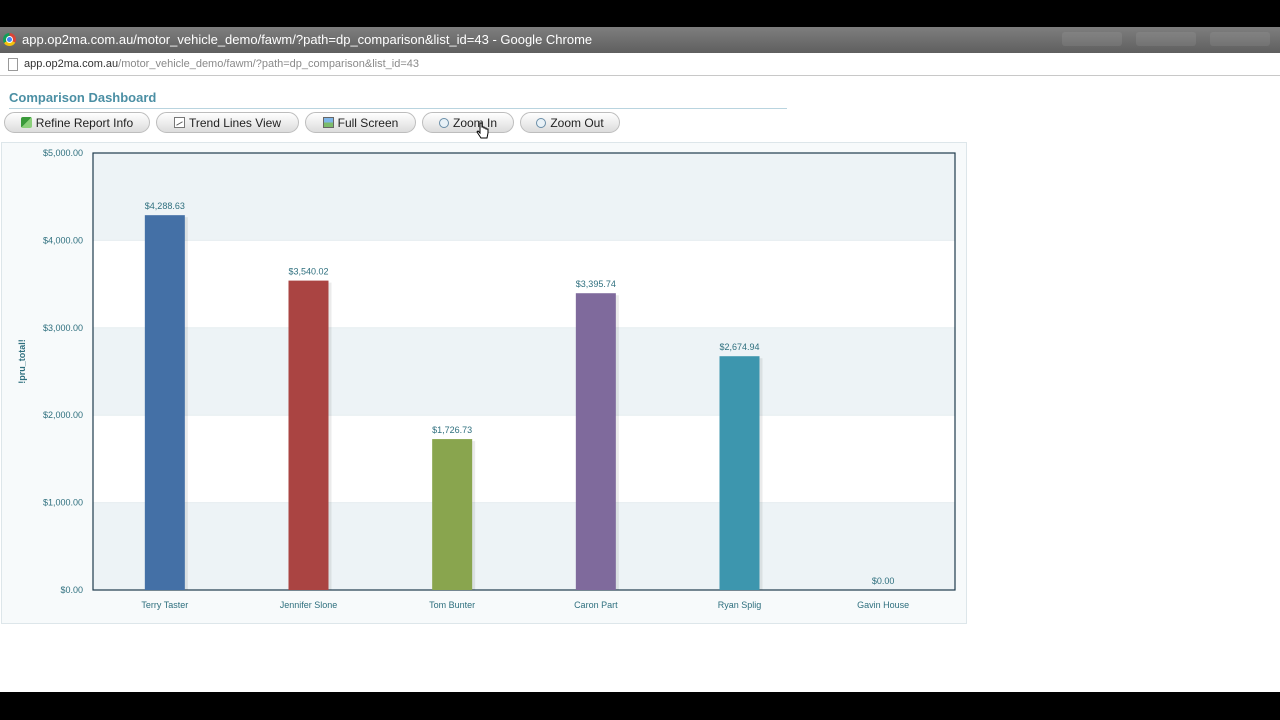 The height and width of the screenshot is (720, 1280). Describe the element at coordinates (577, 122) in the screenshot. I see `zoom-out-label: Zoom Out` at that location.